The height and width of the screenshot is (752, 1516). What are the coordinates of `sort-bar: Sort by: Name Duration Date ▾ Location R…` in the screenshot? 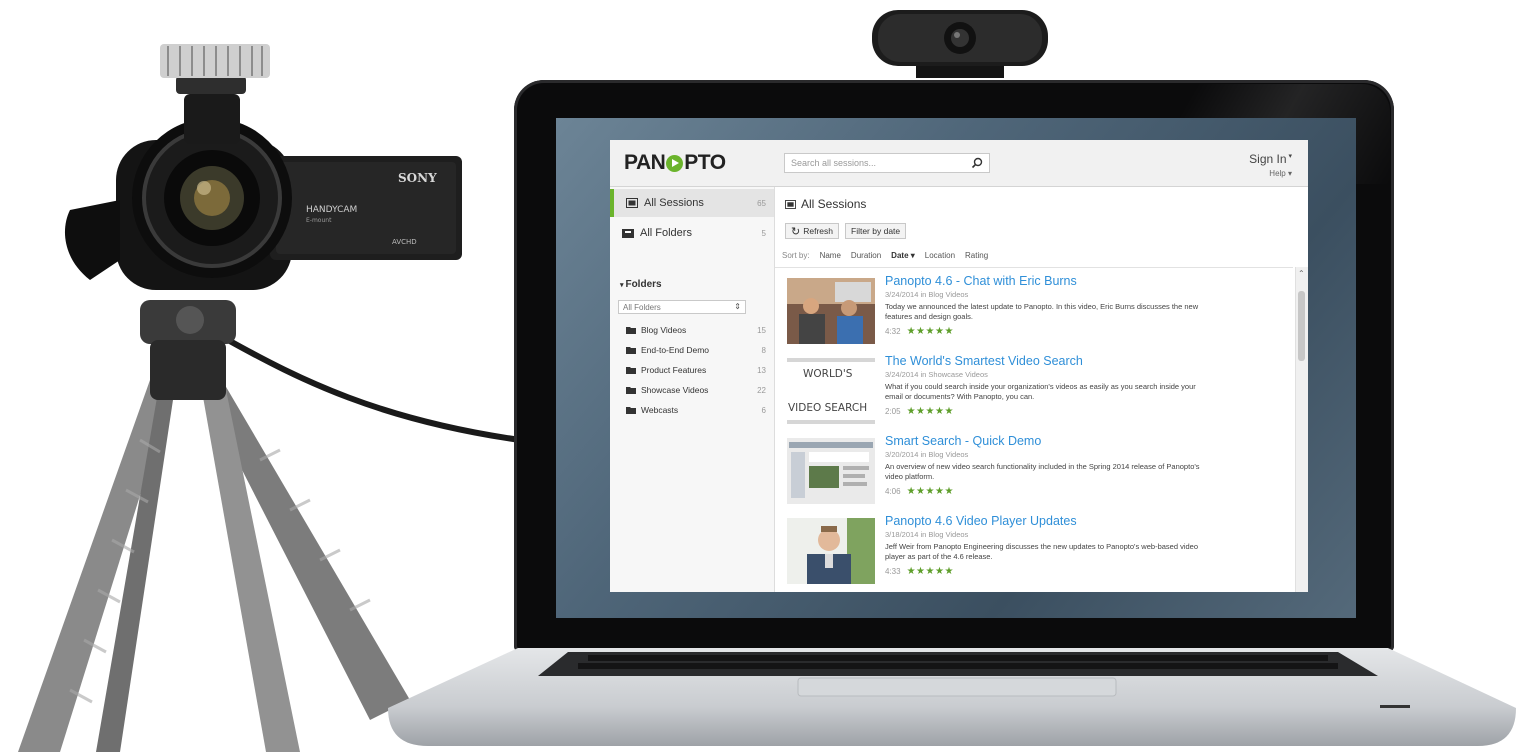 It's located at (885, 255).